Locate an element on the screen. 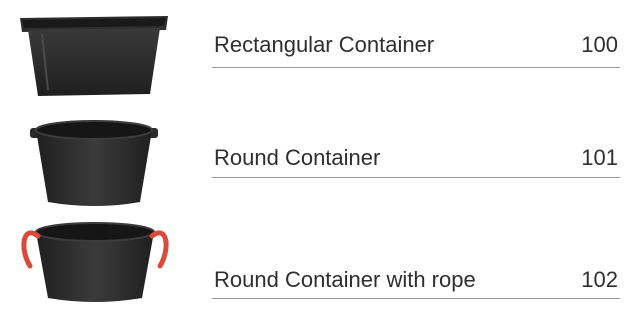  product-name: Rectangular Container is located at coordinates (324, 44).